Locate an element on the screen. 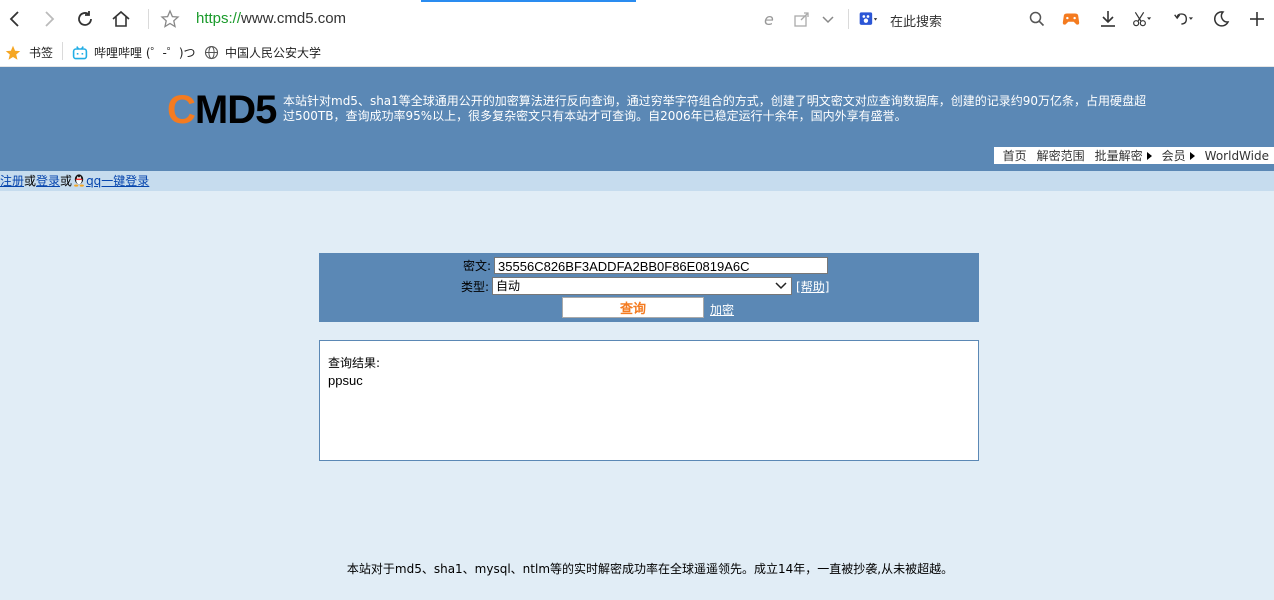 This screenshot has height=600, width=1274. bookmarks-bar: 书签 哔哩哔哩 (゜-゜)つ 中国人民公安大学 is located at coordinates (637, 52).